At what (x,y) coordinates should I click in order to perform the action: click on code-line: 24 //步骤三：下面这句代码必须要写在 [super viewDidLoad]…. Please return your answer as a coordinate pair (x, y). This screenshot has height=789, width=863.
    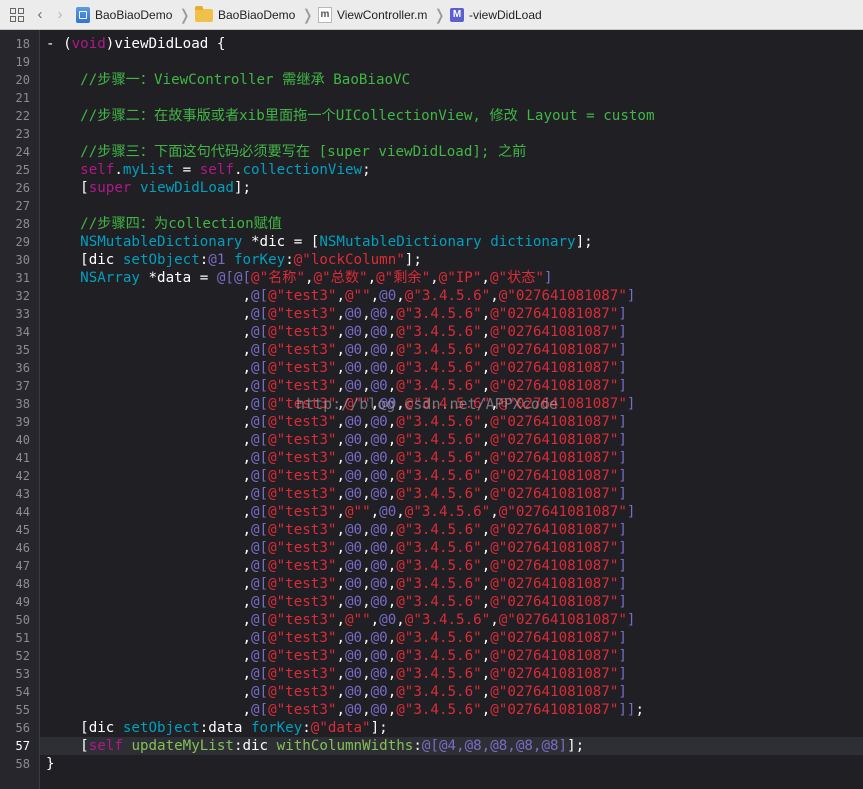
    Looking at the image, I should click on (431, 152).